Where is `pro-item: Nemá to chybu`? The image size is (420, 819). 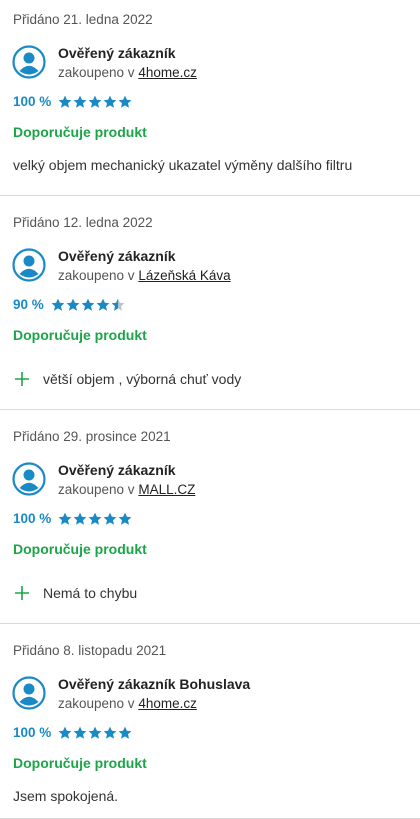 pro-item: Nemá to chybu is located at coordinates (76, 593).